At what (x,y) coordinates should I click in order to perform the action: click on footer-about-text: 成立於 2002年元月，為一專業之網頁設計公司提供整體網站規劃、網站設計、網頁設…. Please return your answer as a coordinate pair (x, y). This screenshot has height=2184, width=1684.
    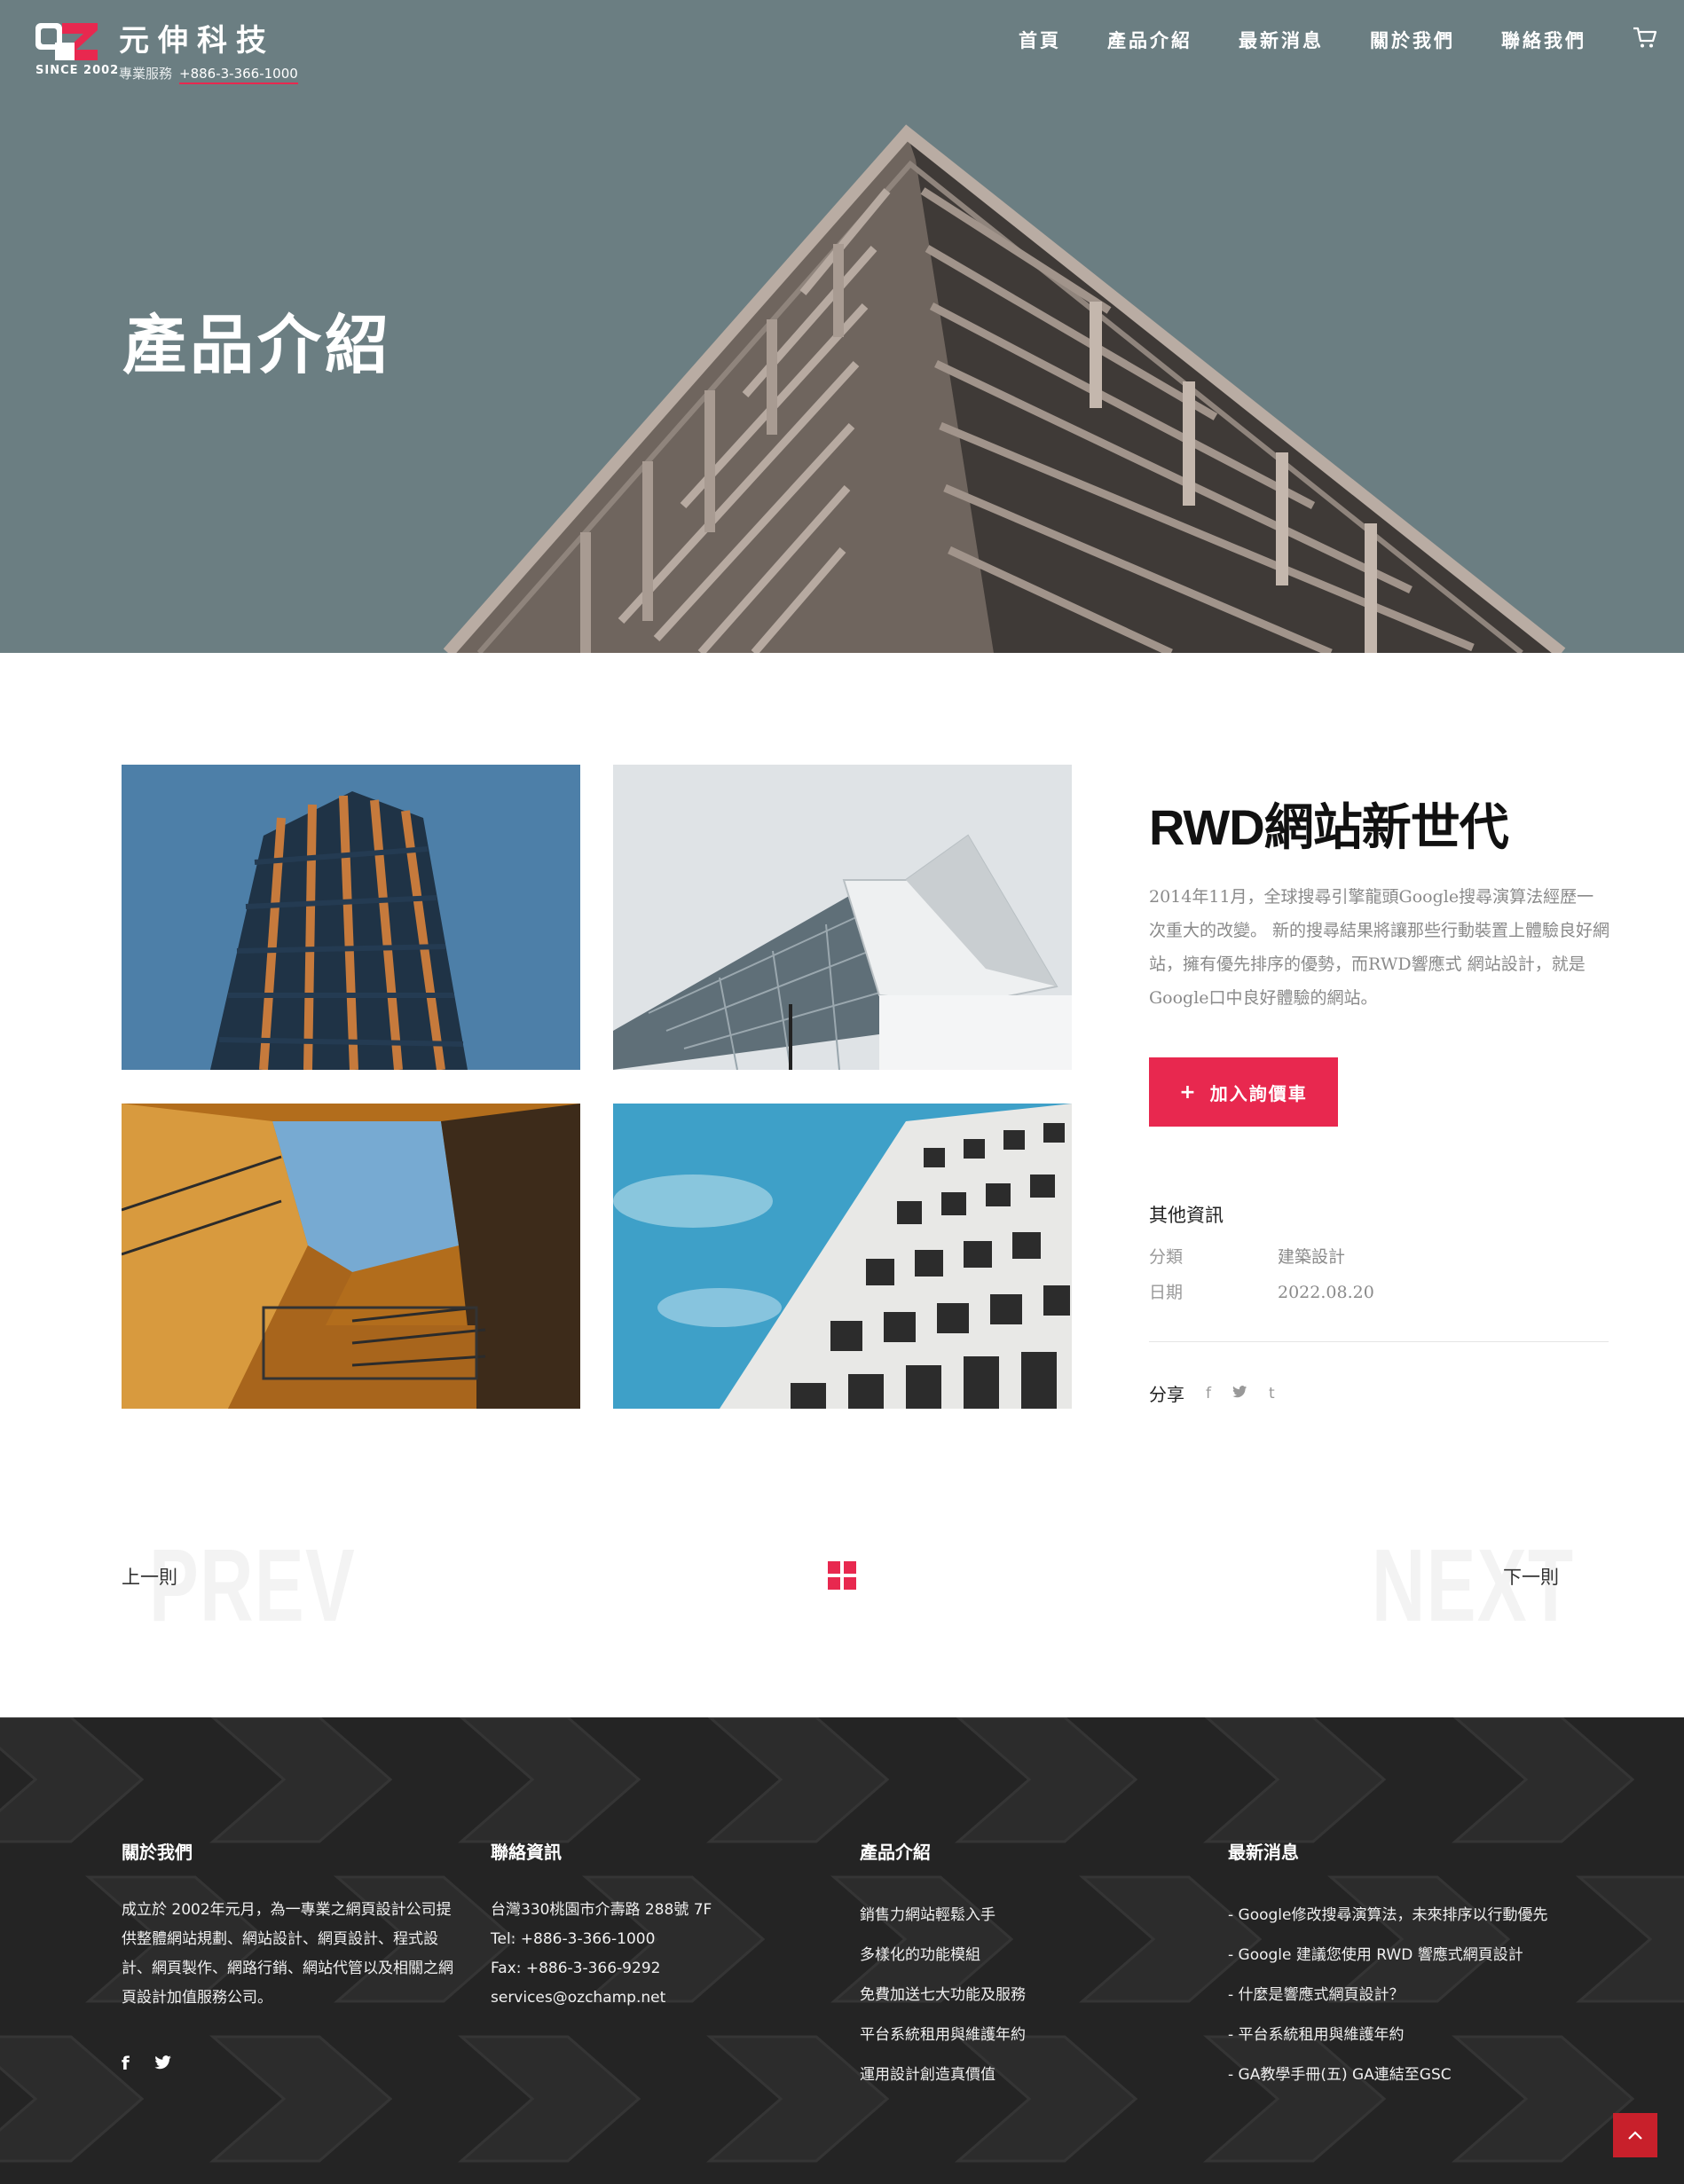
    Looking at the image, I should click on (288, 1954).